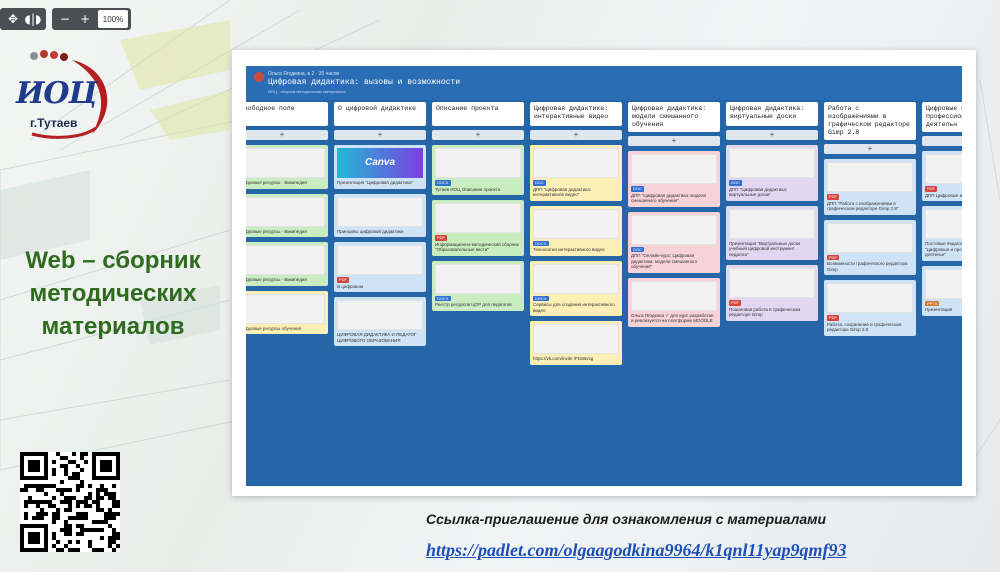  I want to click on post-card: DOCX Реестр ресурсов ЦОР для педагогов, so click(478, 285).